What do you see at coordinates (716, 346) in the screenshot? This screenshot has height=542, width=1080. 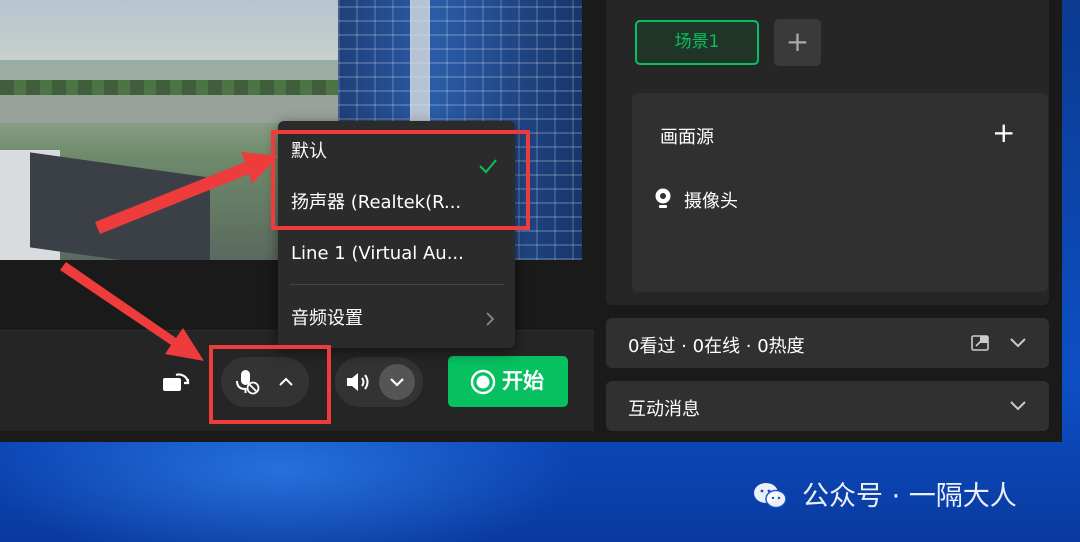 I see `stats-text: 0看过 · 0在线 · 0热度` at bounding box center [716, 346].